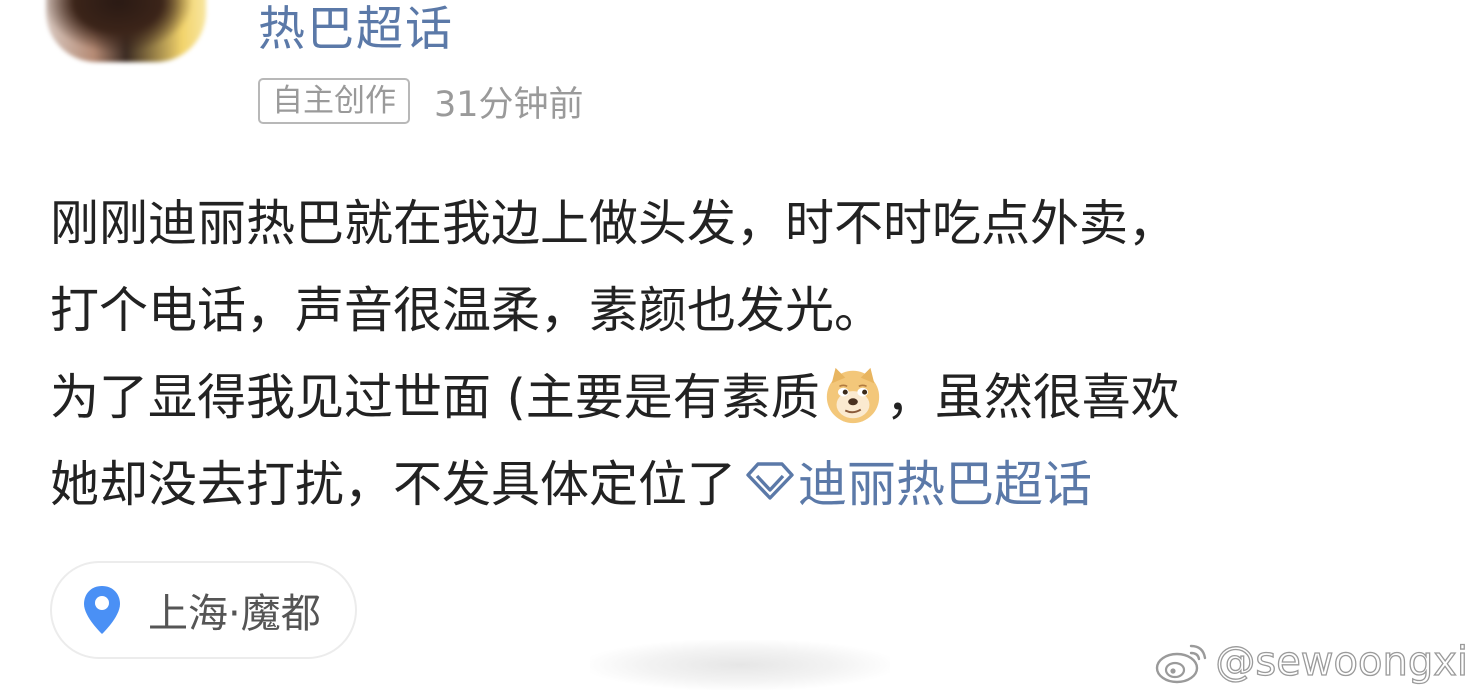 This screenshot has width=1482, height=699. Describe the element at coordinates (435, 397) in the screenshot. I see `post-line-3-start: 为了显得我见过世面 (主要是有素质` at that location.